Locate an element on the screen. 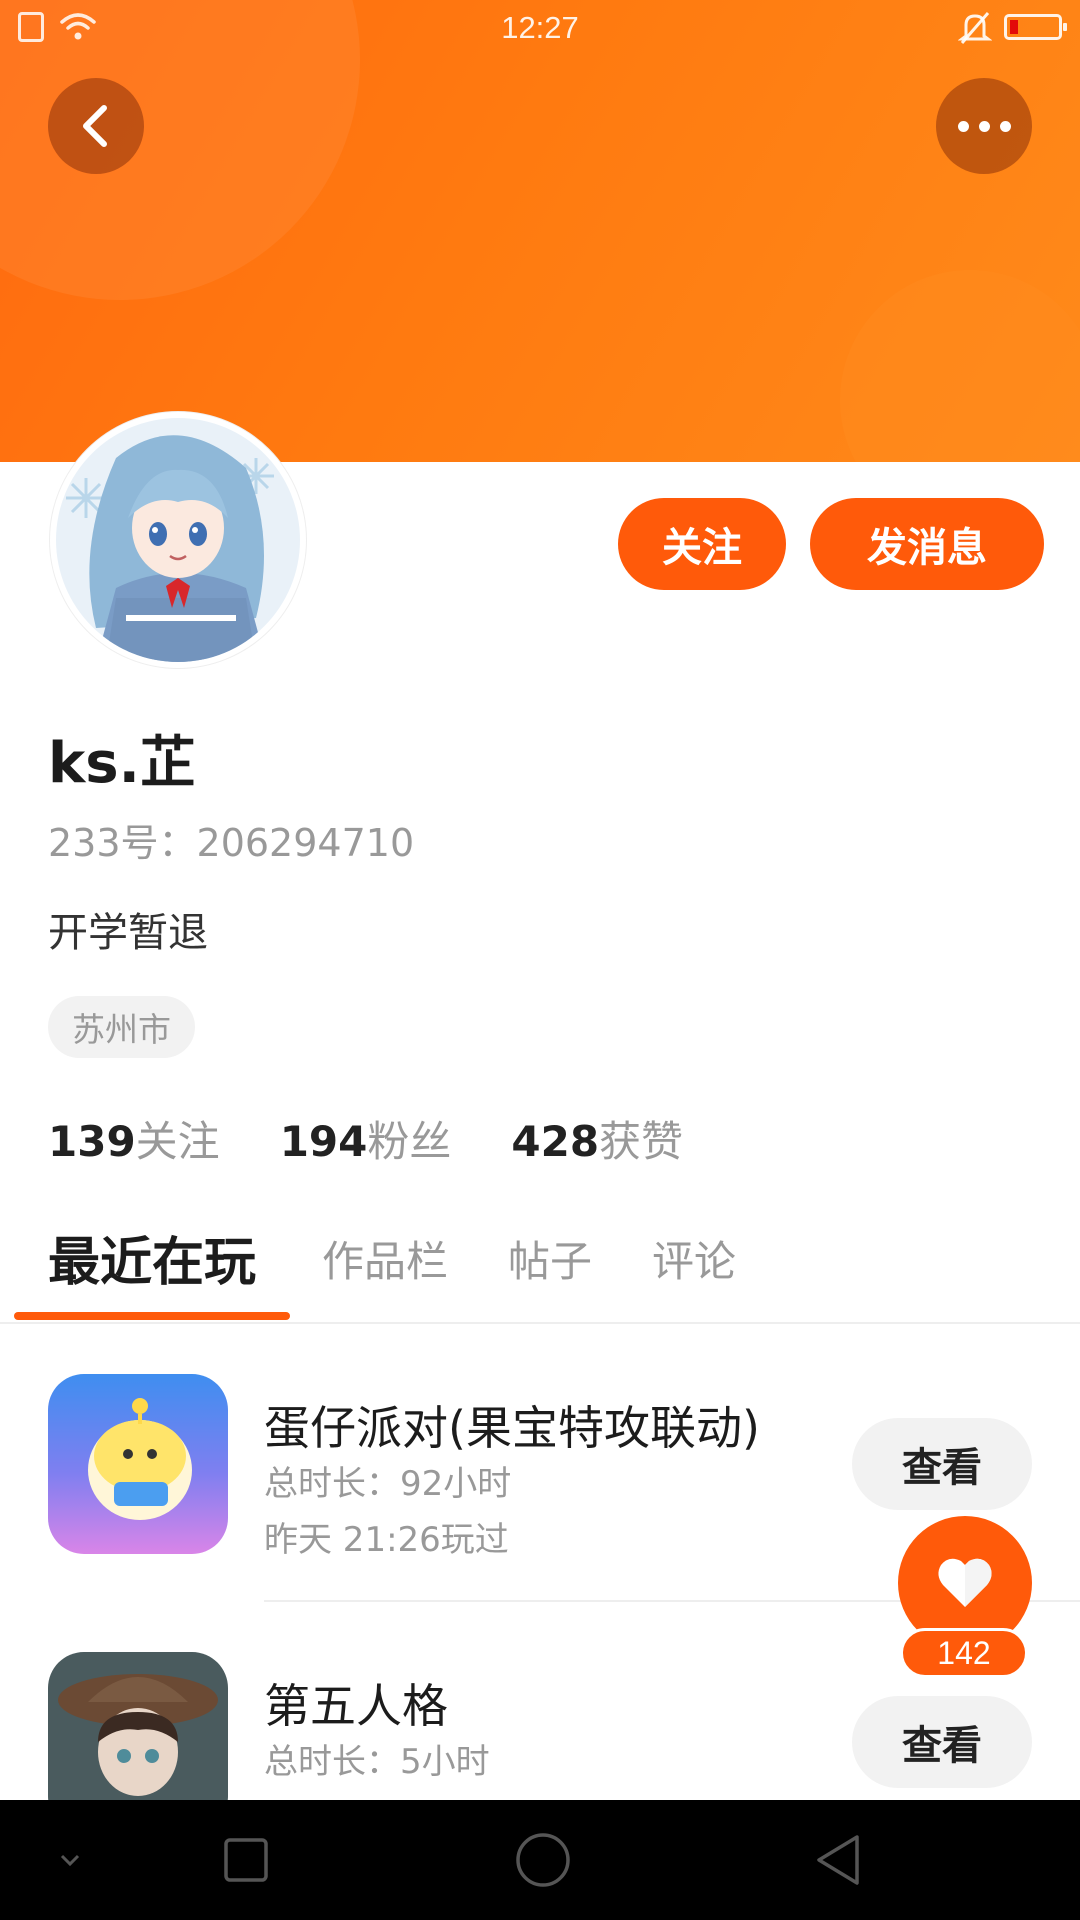  like-count: 142 is located at coordinates (964, 1653).